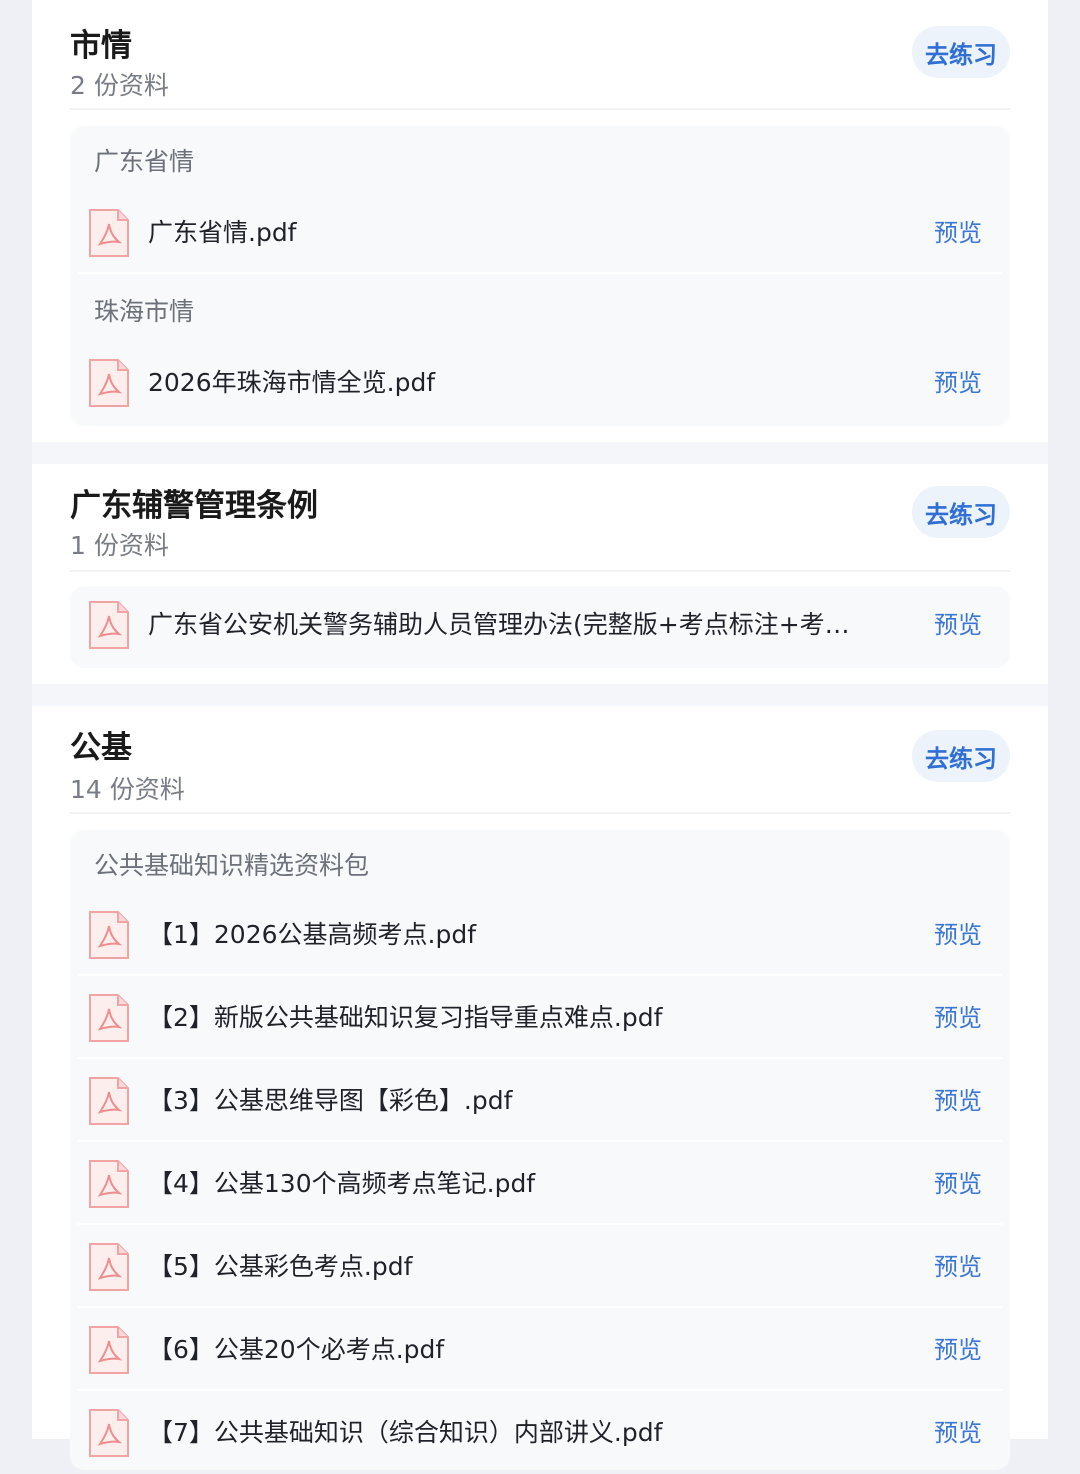  Describe the element at coordinates (540, 1102) in the screenshot. I see `file-row: 【3】公基思维导图【彩色】.pdf 预览` at that location.